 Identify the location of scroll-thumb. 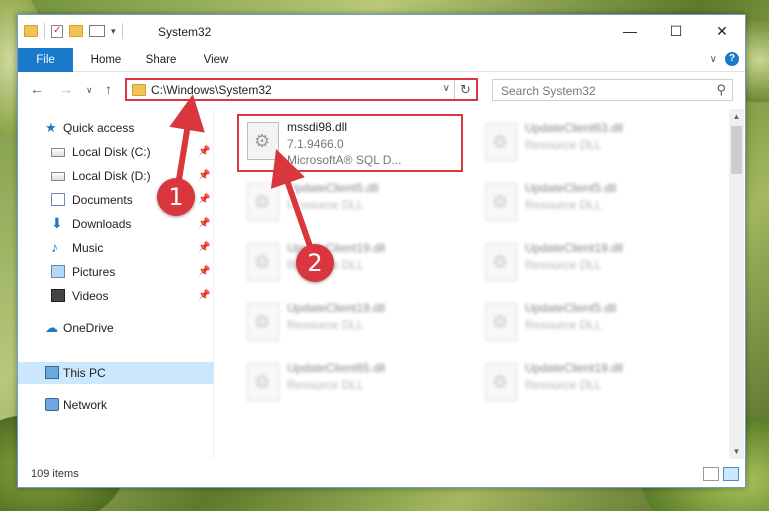
(736, 150).